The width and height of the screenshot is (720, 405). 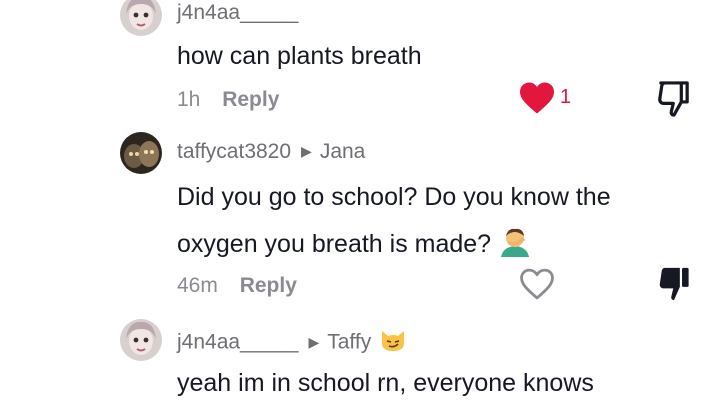 What do you see at coordinates (237, 286) in the screenshot?
I see `comment-meta: 46m Reply` at bounding box center [237, 286].